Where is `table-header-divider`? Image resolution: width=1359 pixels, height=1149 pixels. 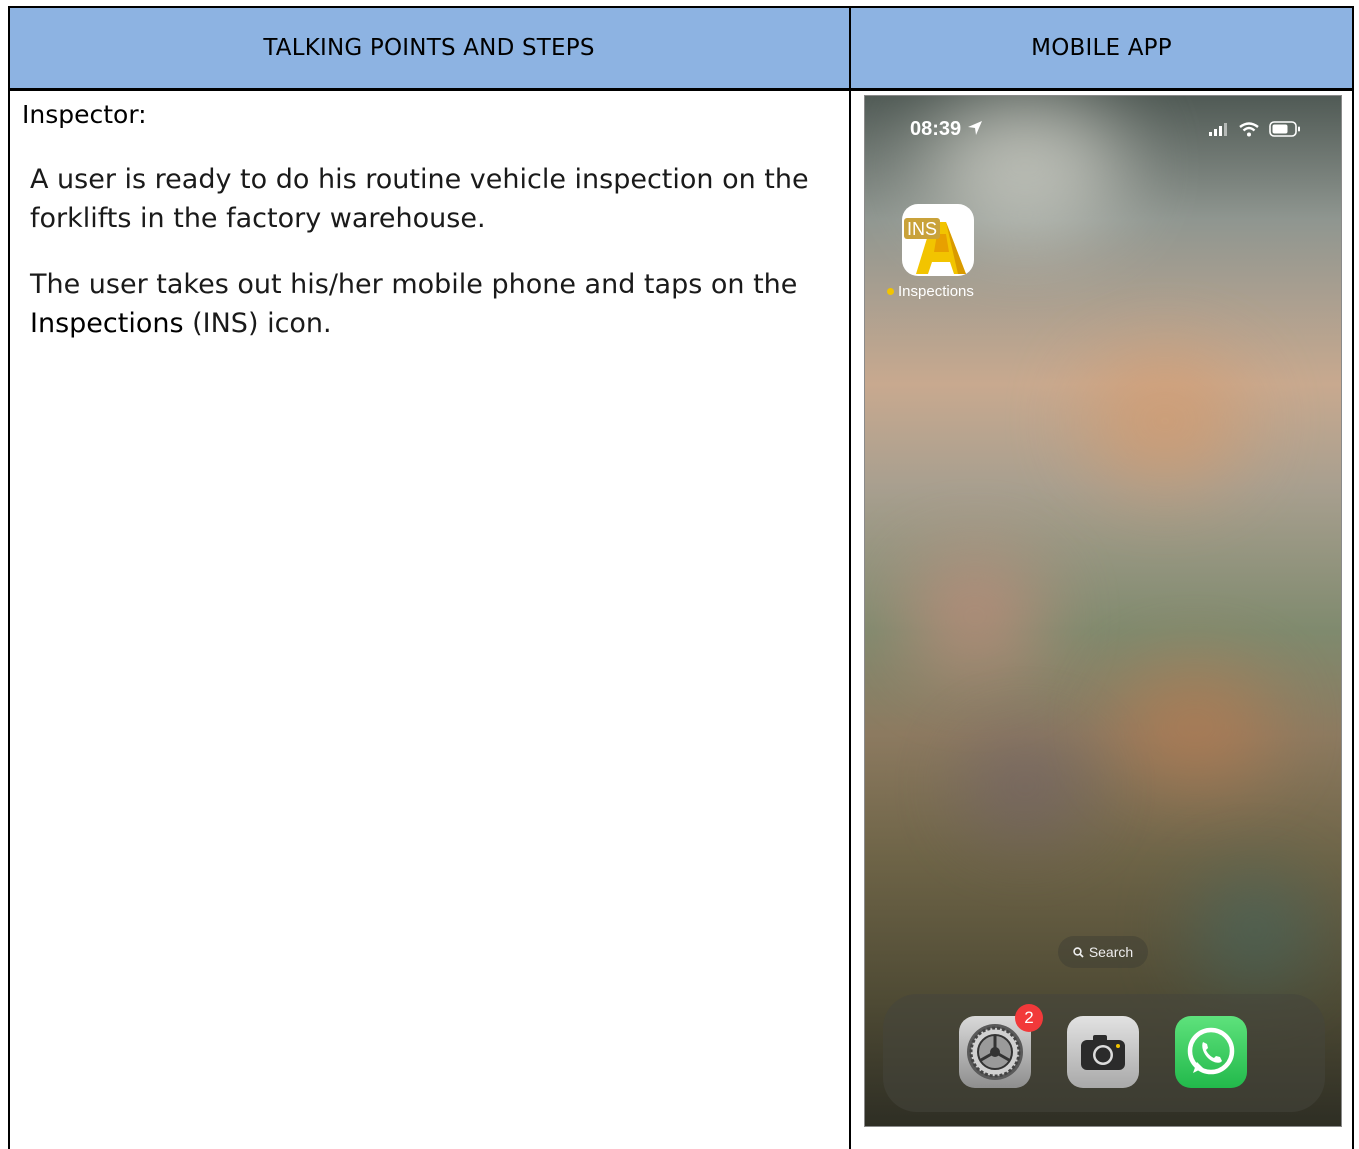
table-header-divider is located at coordinates (681, 89).